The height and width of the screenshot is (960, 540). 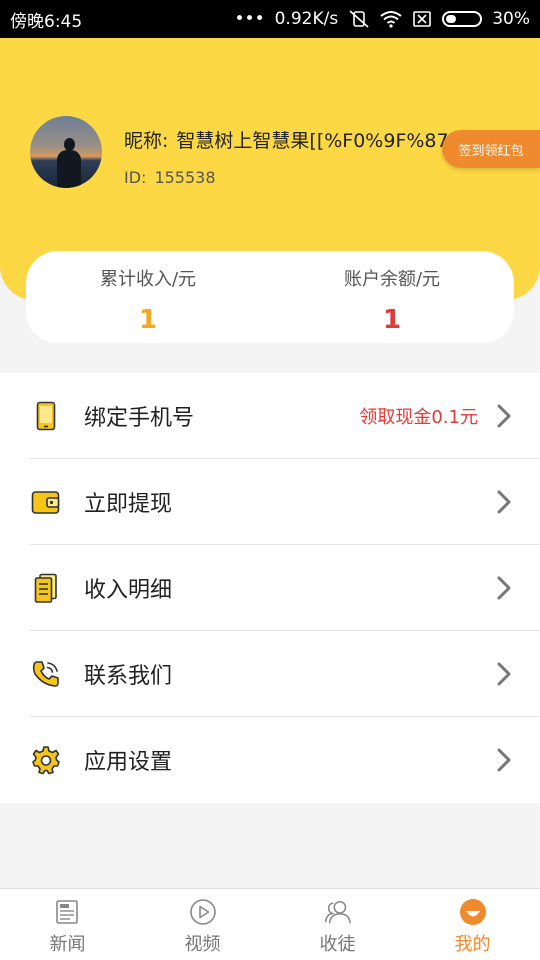 I want to click on balance-stat: 账户余额/元 1, so click(x=392, y=297).